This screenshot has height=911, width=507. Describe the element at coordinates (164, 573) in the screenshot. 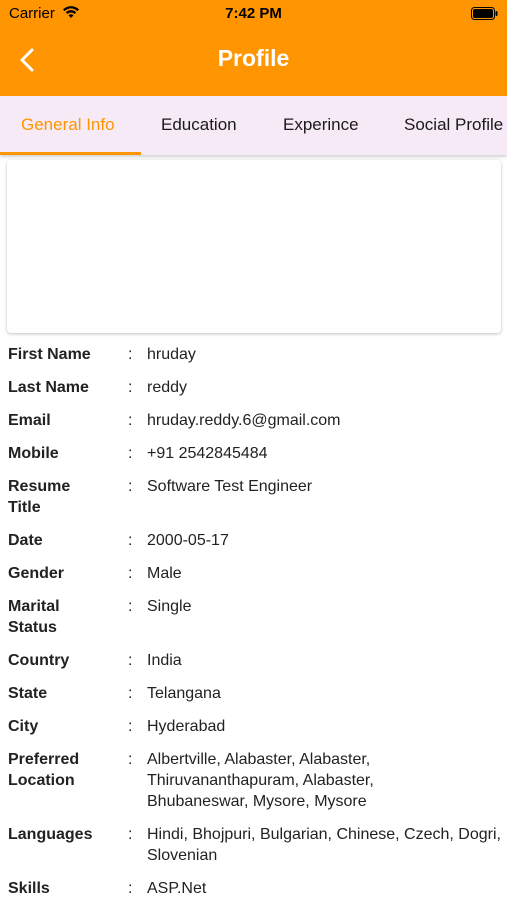

I see `info-value: Male` at that location.